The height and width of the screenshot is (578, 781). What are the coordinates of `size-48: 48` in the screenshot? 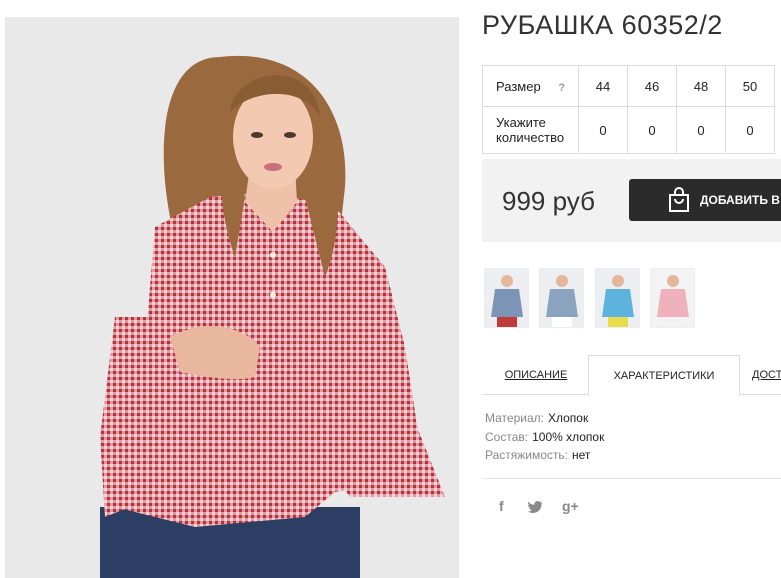 It's located at (701, 86).